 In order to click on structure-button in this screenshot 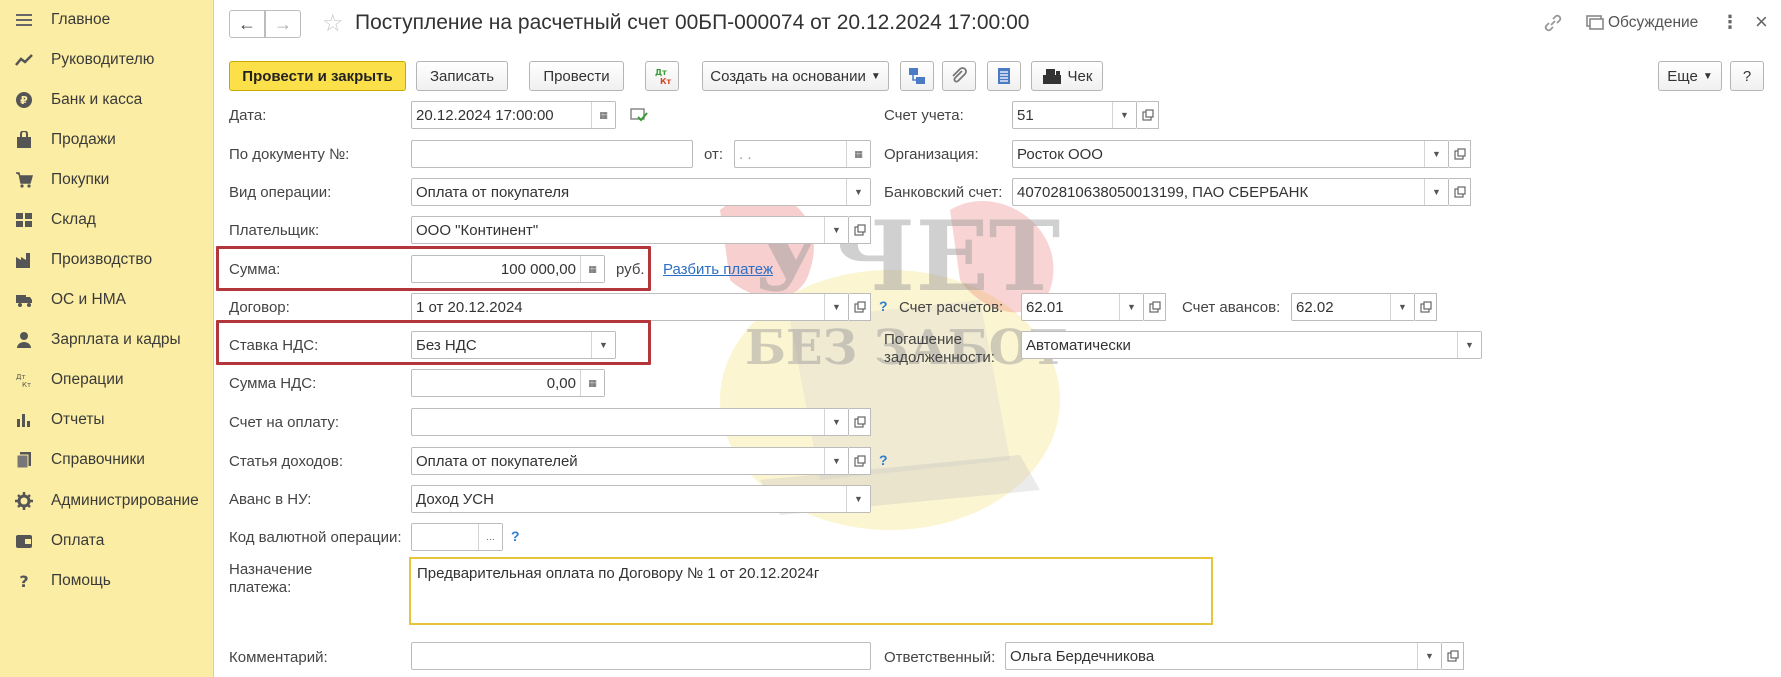, I will do `click(917, 76)`.